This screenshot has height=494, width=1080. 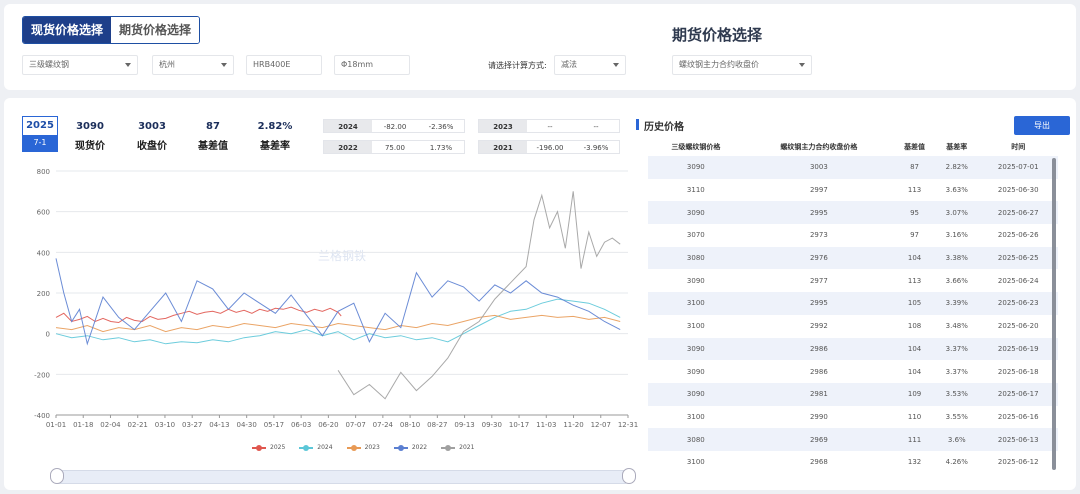 I want to click on legend-item-2022: 2022, so click(x=410, y=447).